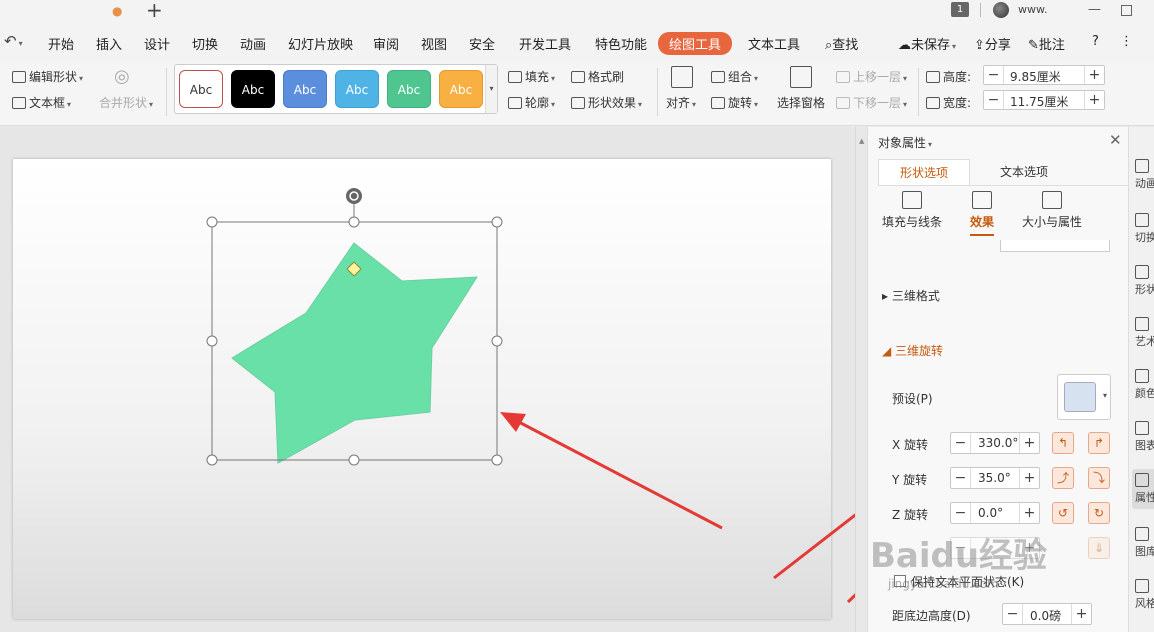  What do you see at coordinates (621, 43) in the screenshot?
I see `menu-features: 特色功能` at bounding box center [621, 43].